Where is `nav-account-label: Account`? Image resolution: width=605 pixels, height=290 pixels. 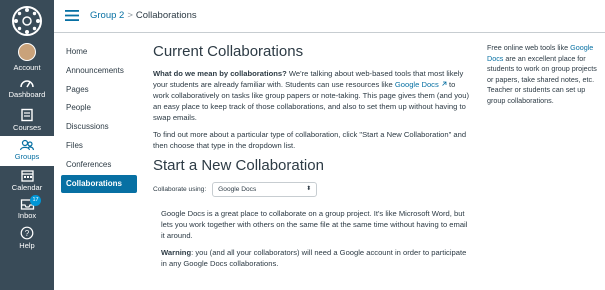 nav-account-label: Account is located at coordinates (27, 67).